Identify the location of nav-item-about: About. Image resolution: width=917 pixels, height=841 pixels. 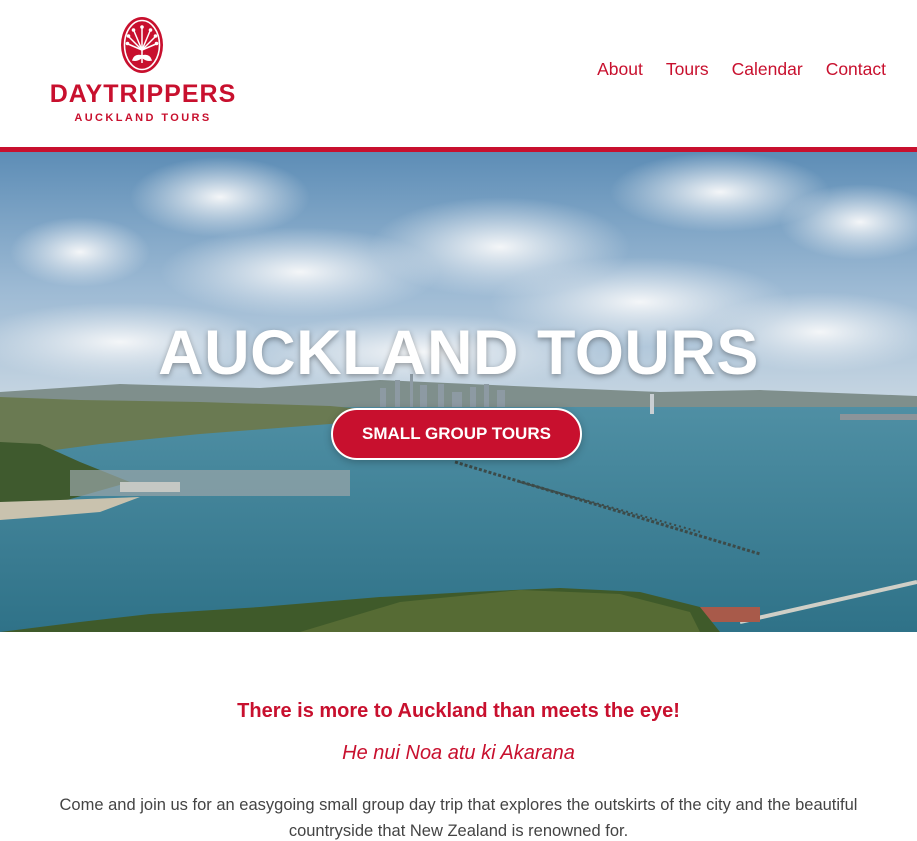
(620, 69).